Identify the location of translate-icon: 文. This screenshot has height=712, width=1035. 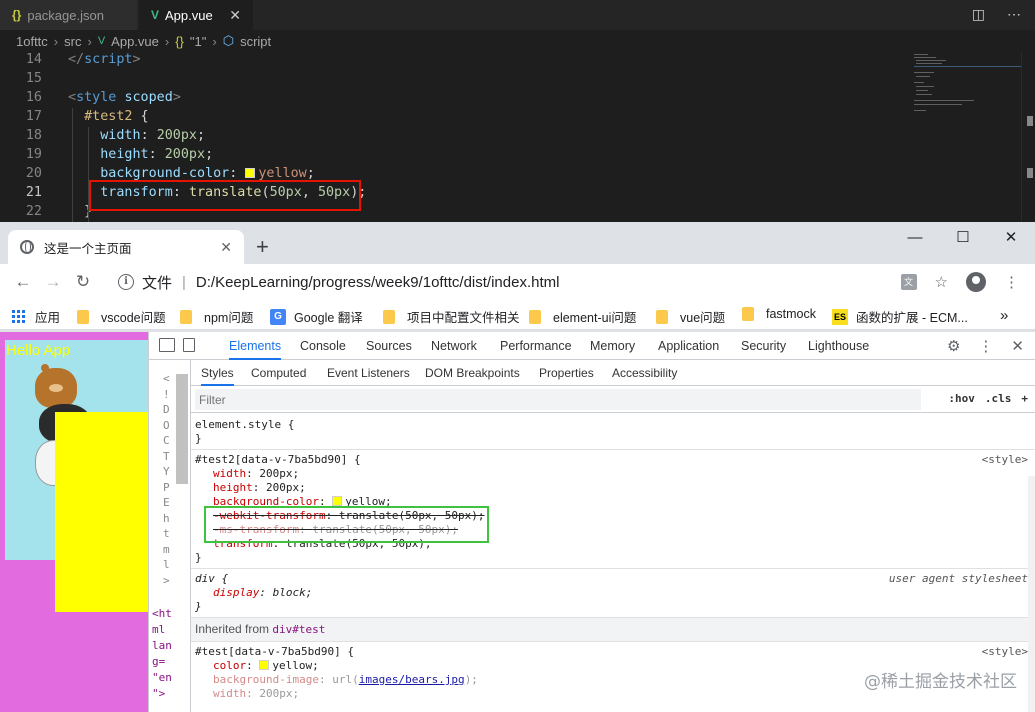
(908, 282).